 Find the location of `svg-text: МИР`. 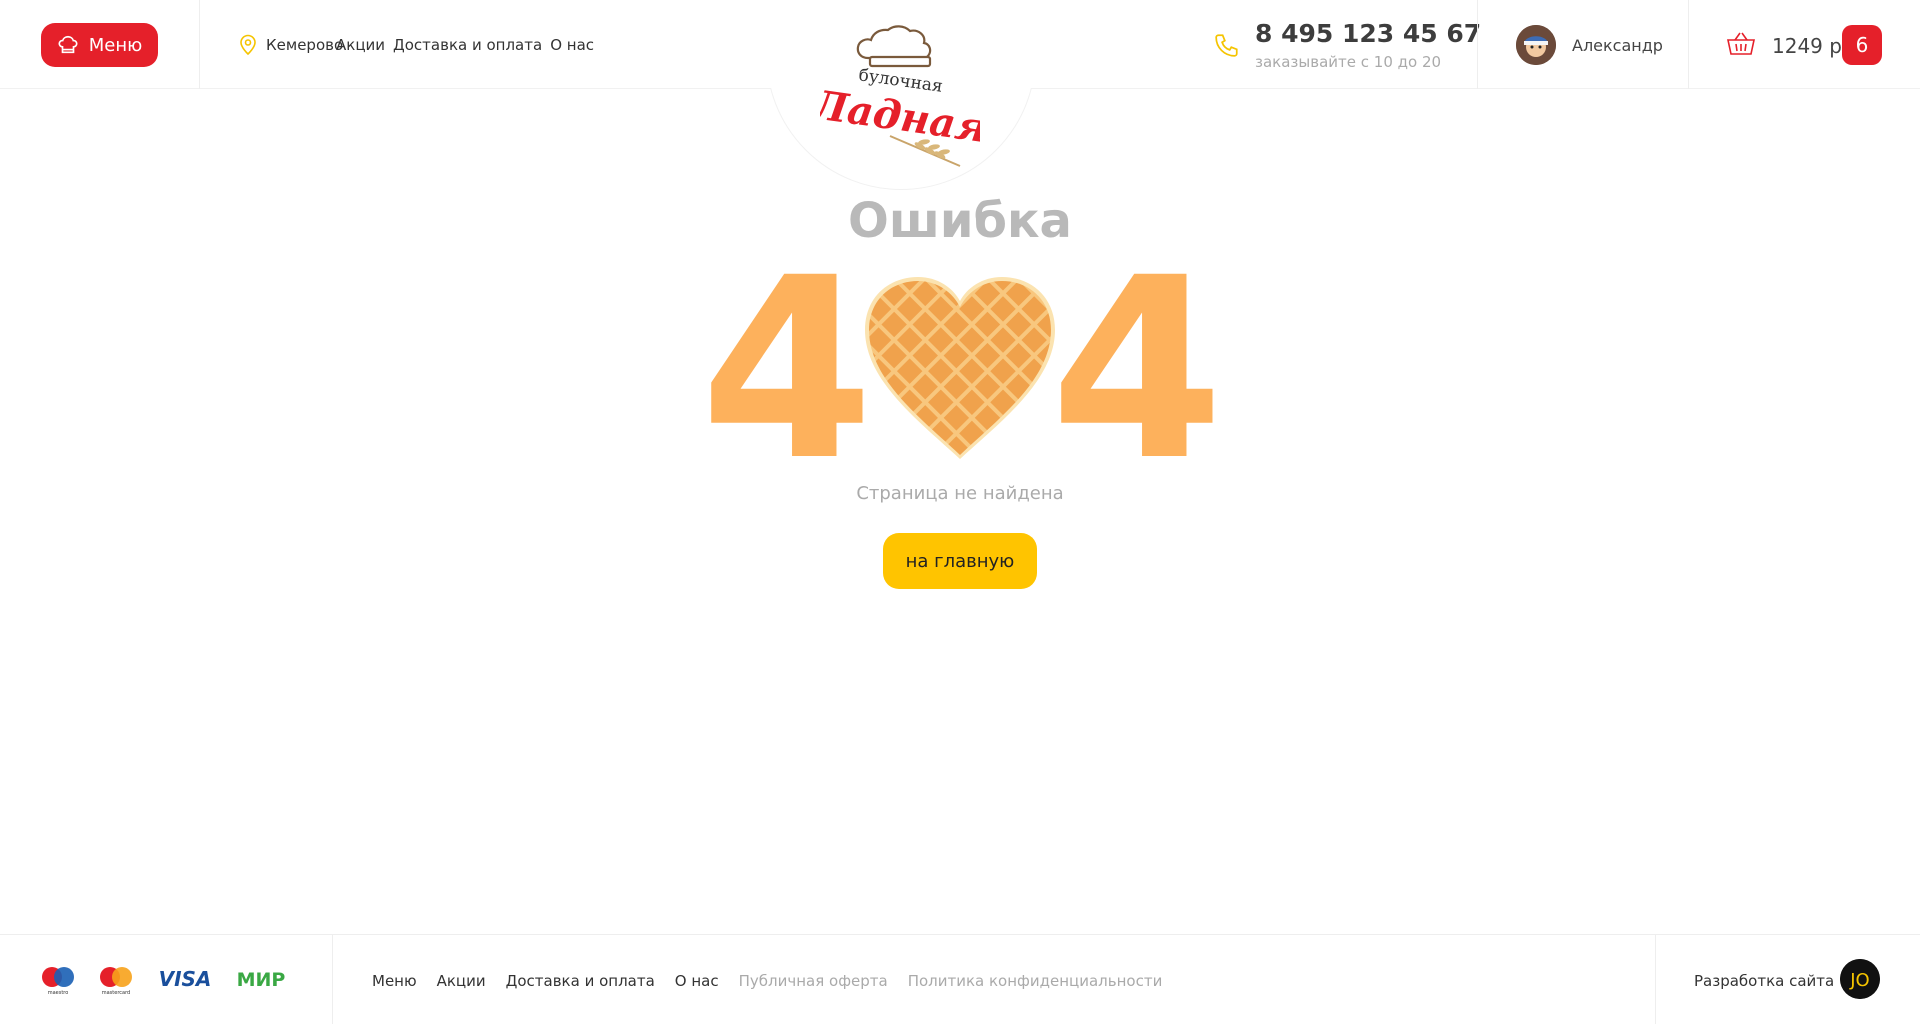

svg-text: МИР is located at coordinates (261, 980).